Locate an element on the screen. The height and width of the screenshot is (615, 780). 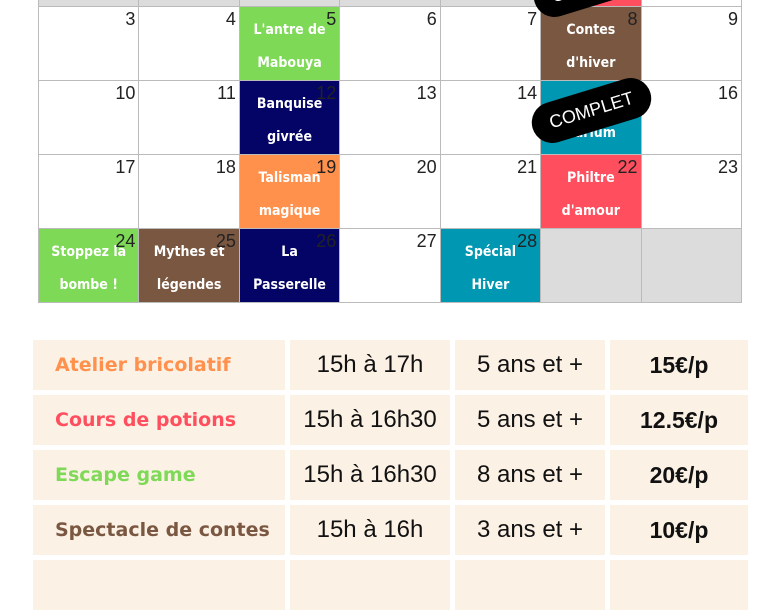
activity-name: Atelier bricolatif is located at coordinates (159, 365).